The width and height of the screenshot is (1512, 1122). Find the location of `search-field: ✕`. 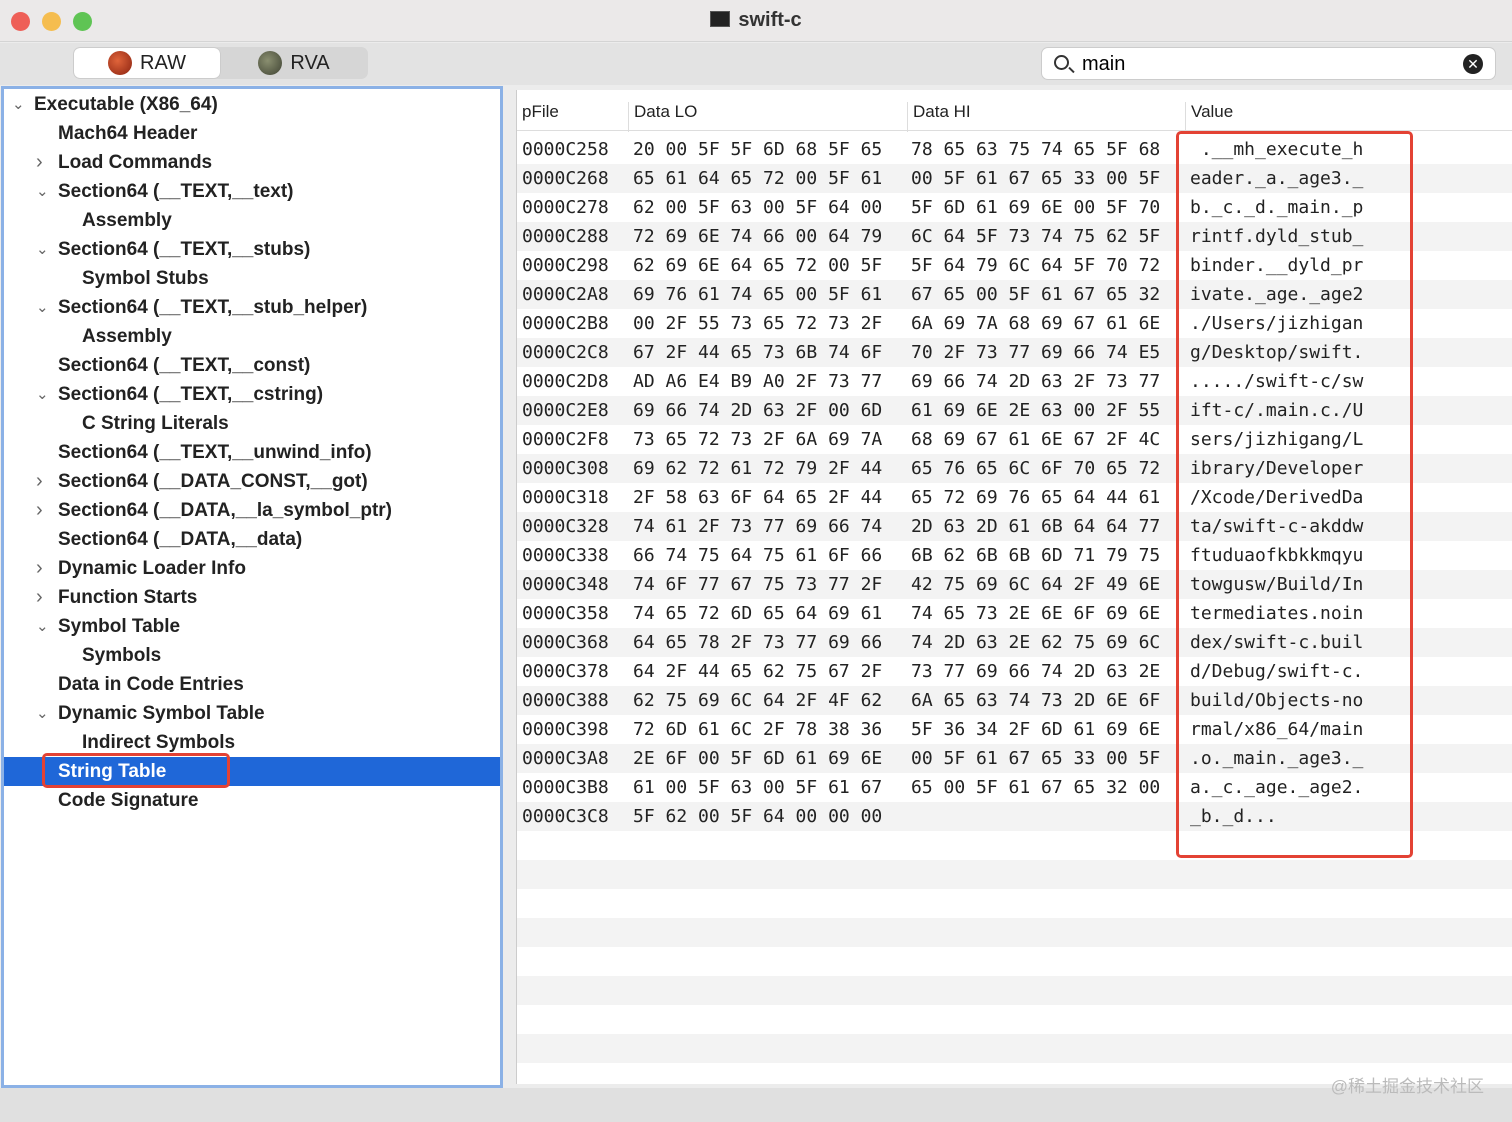

search-field: ✕ is located at coordinates (1268, 63).